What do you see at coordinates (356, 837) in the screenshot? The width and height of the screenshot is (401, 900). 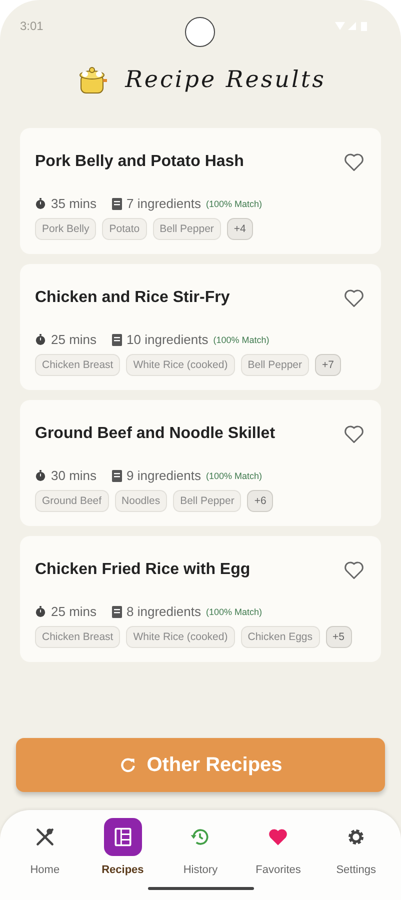 I see `settings-icon` at bounding box center [356, 837].